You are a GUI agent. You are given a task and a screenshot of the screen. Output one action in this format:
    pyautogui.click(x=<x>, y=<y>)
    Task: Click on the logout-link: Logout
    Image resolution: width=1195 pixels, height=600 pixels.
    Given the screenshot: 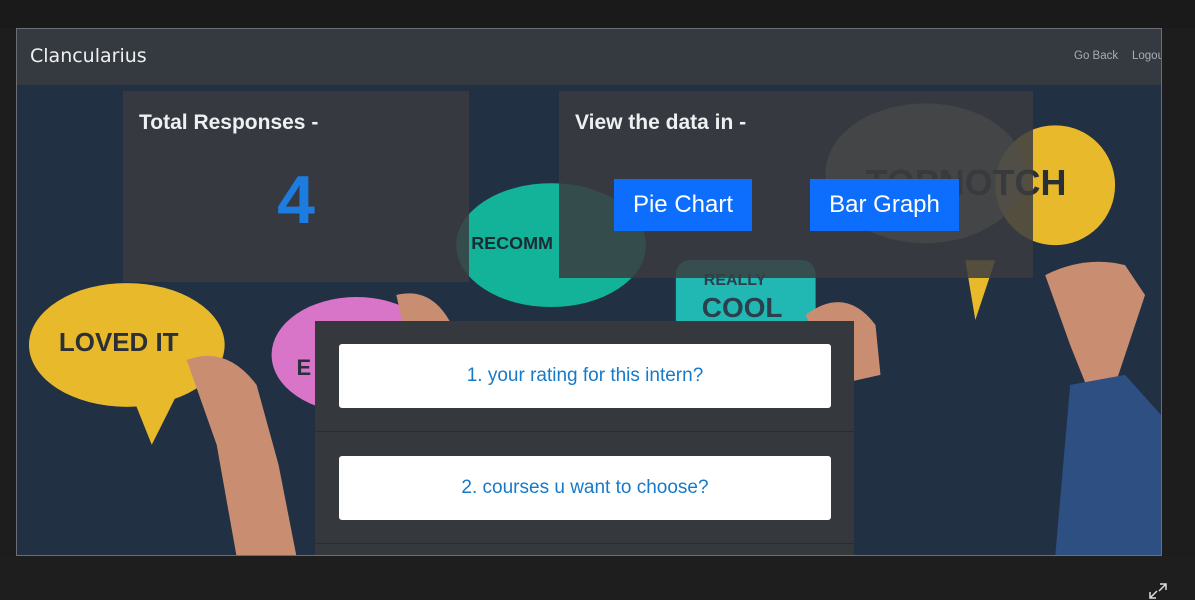 What is the action you would take?
    pyautogui.click(x=1146, y=56)
    